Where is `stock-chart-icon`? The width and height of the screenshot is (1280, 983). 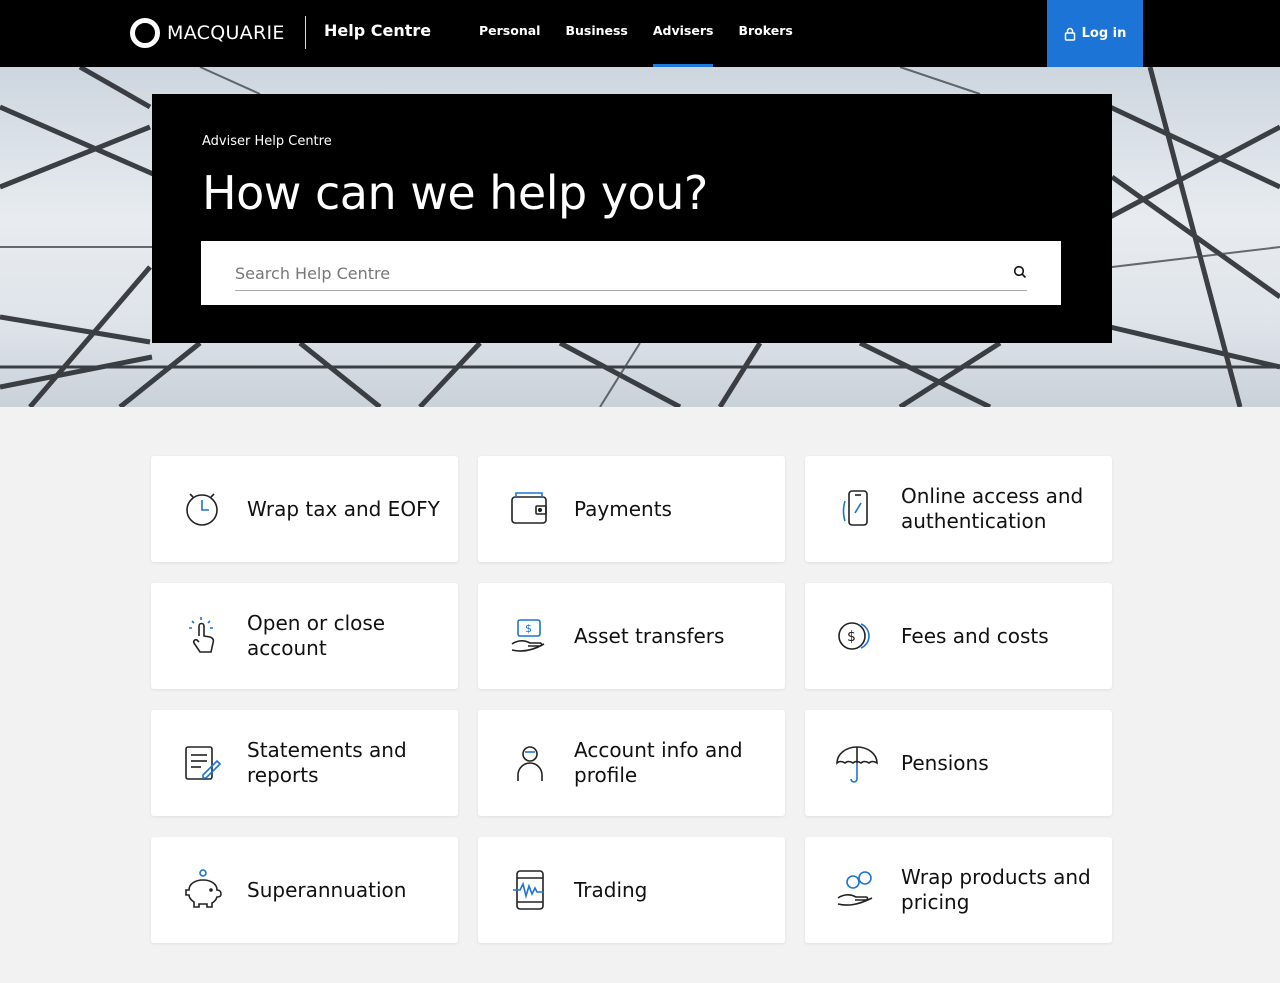
stock-chart-icon is located at coordinates (528, 890).